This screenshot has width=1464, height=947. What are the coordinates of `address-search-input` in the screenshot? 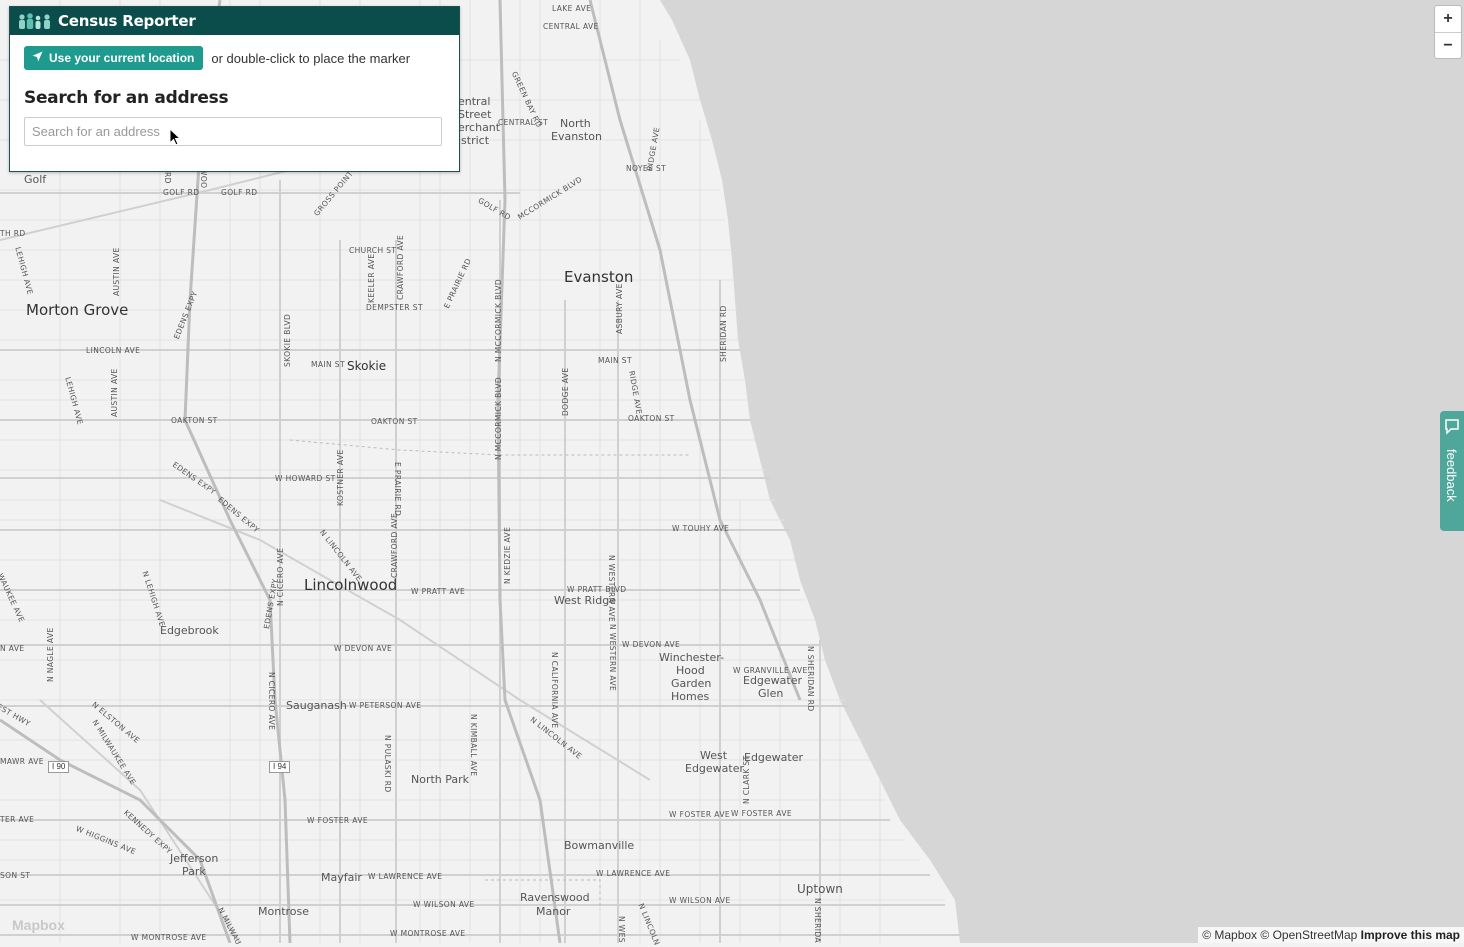 It's located at (233, 131).